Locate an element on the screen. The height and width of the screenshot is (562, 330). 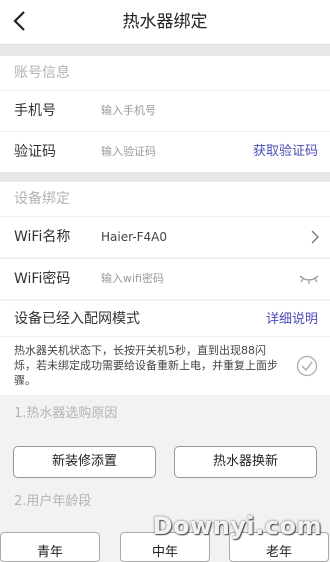
reason-option-replacement: 热水器换新 is located at coordinates (245, 462).